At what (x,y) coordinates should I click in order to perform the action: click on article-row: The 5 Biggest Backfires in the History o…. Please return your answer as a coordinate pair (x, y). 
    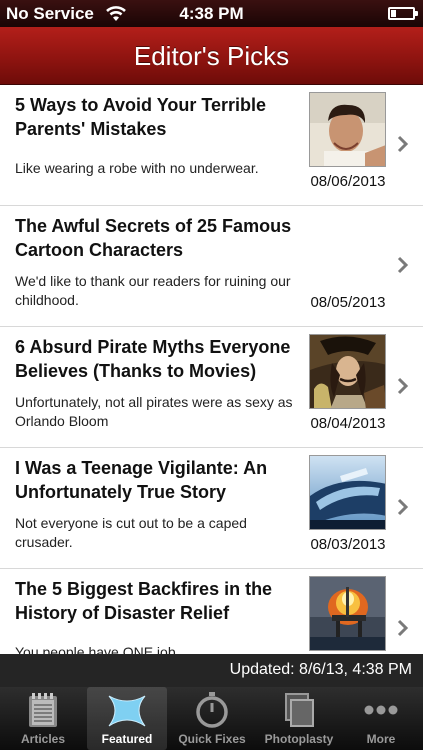
    Looking at the image, I should click on (211, 611).